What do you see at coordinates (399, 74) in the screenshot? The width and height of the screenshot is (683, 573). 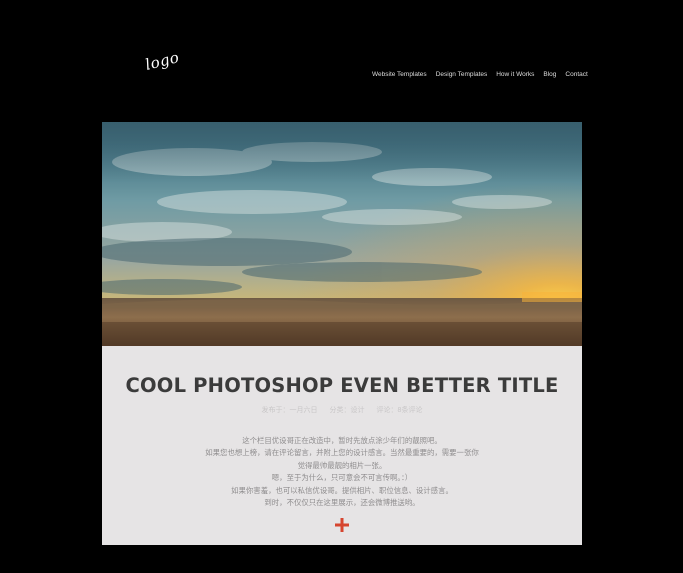 I see `nav-website-templates: Website Templates` at bounding box center [399, 74].